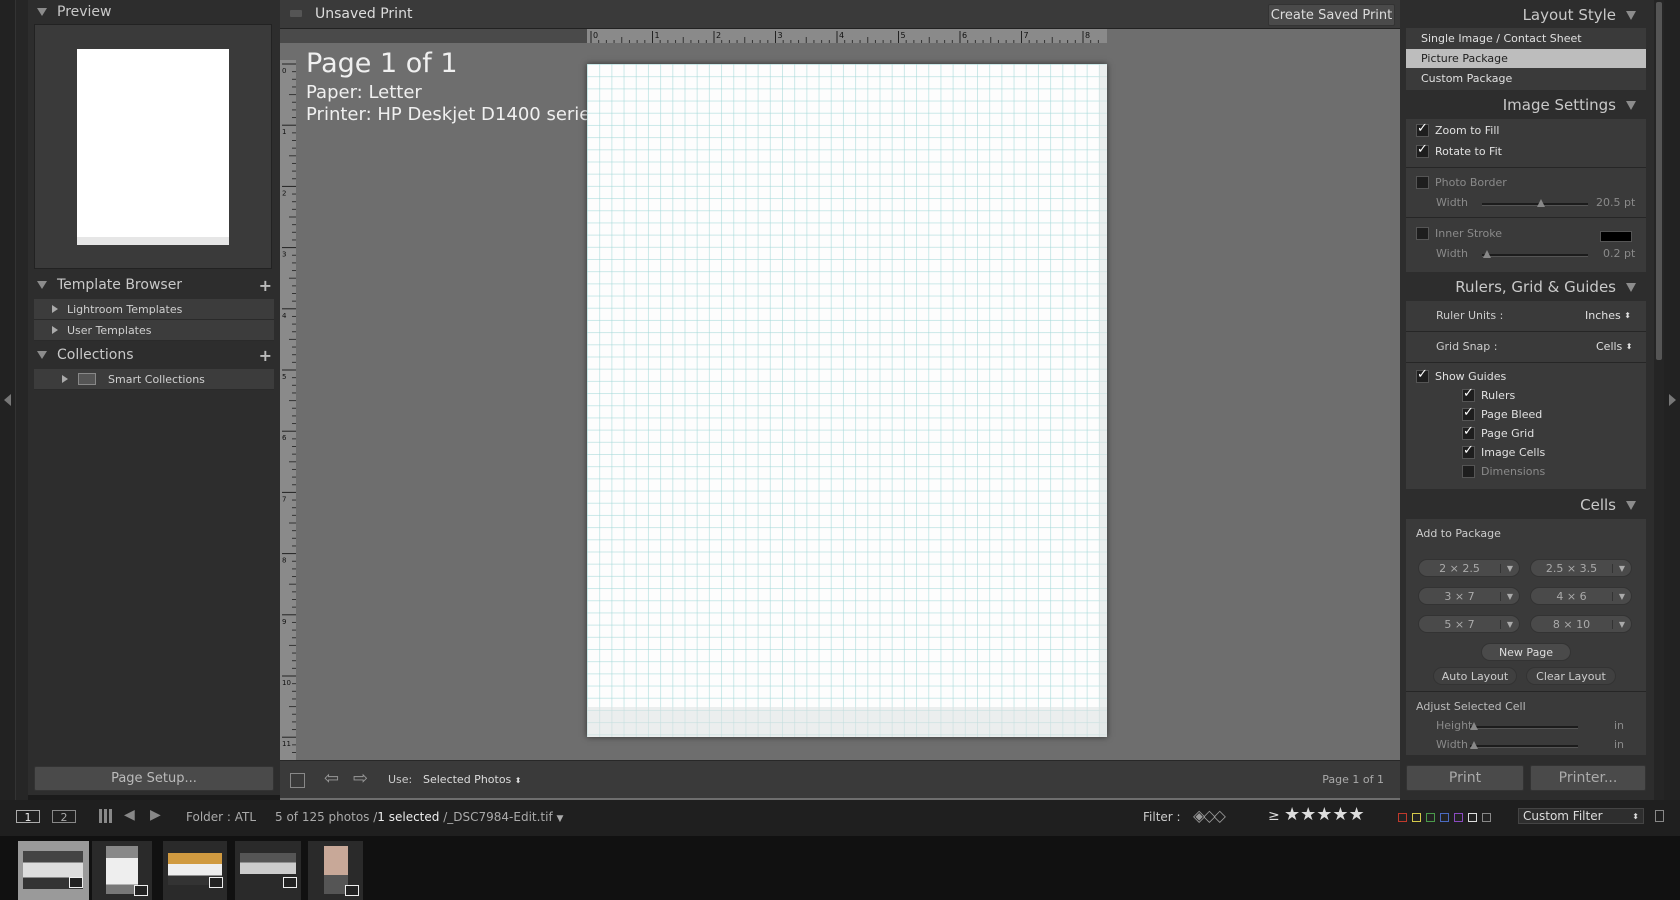 This screenshot has height=900, width=1680. What do you see at coordinates (1614, 346) in the screenshot?
I see `grid-snap-dropdown: Cells ⬍` at bounding box center [1614, 346].